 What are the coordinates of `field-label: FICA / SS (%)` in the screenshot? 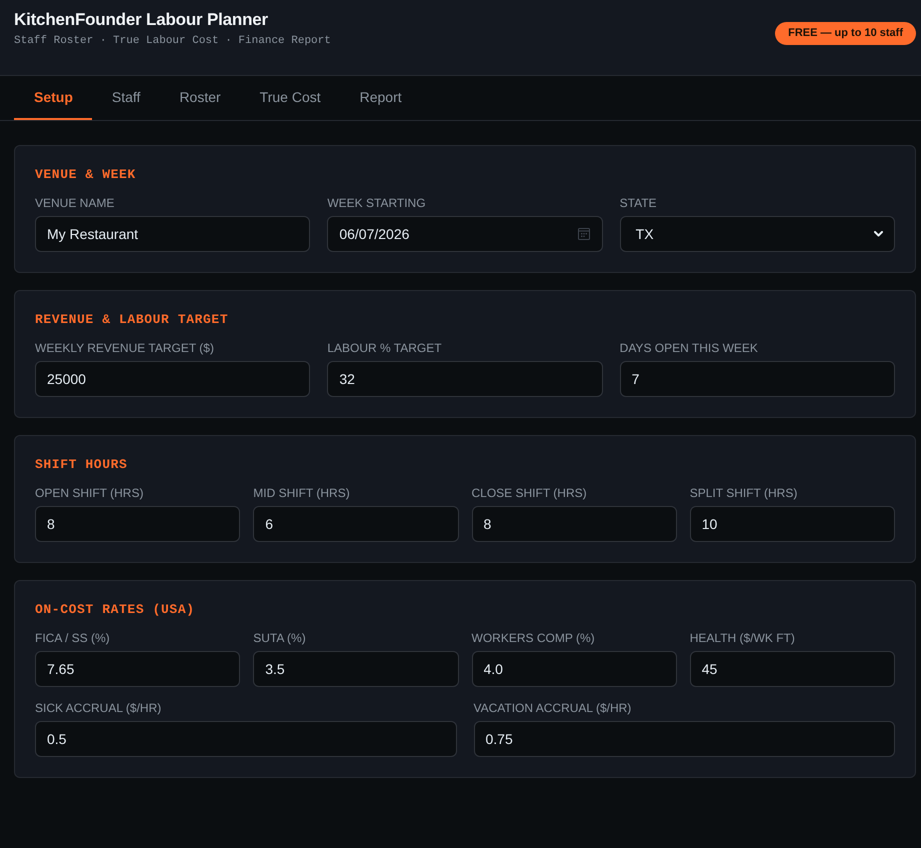 It's located at (73, 638).